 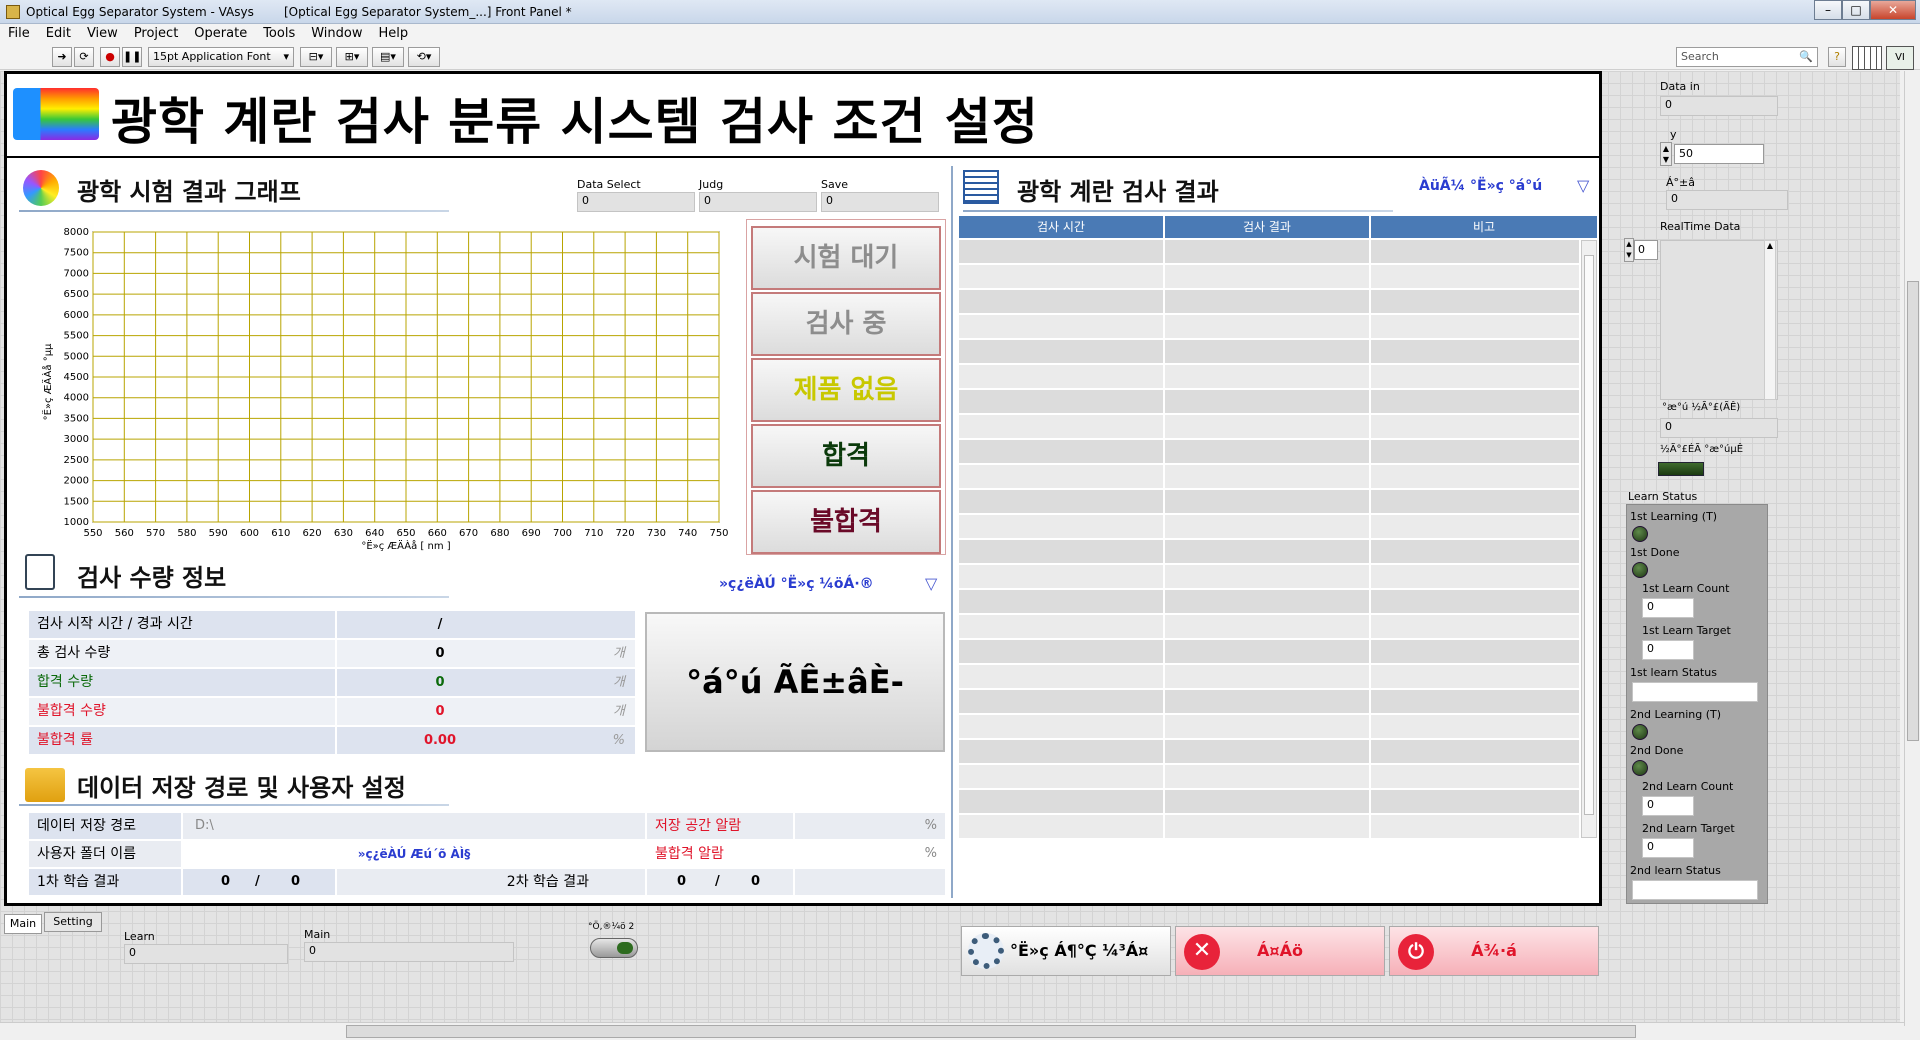 I want to click on connector-pane-icon, so click(x=1867, y=58).